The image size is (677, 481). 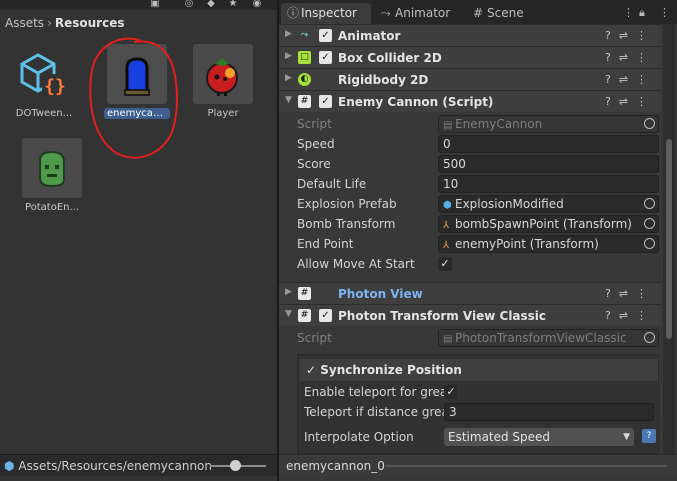 I want to click on transform-icon: ⅄, so click(x=446, y=225).